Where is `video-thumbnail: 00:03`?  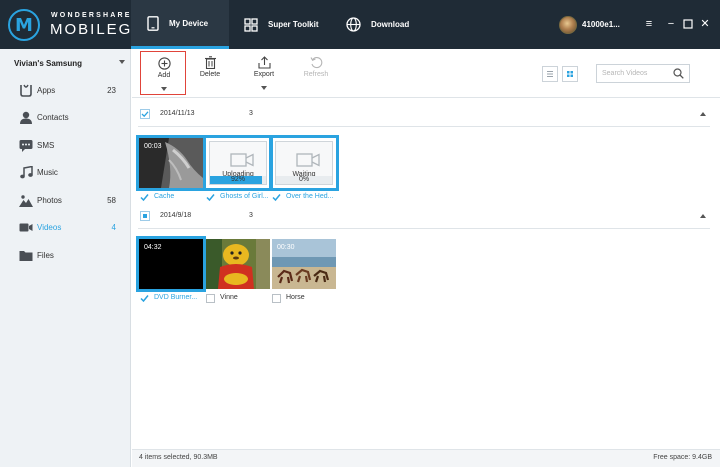 video-thumbnail: 00:03 is located at coordinates (171, 163).